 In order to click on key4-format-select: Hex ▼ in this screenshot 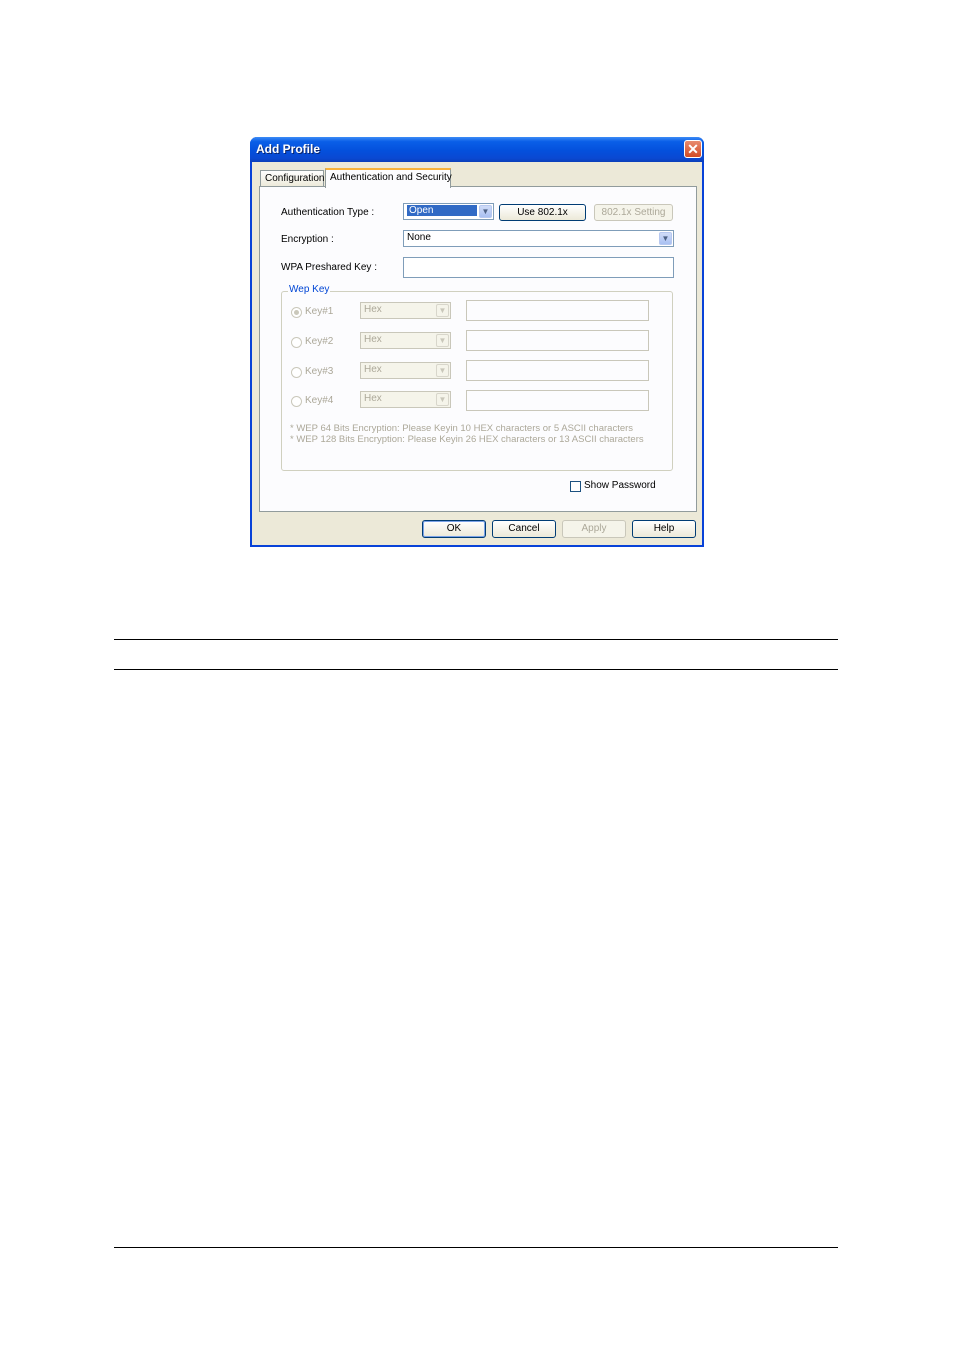, I will do `click(405, 399)`.